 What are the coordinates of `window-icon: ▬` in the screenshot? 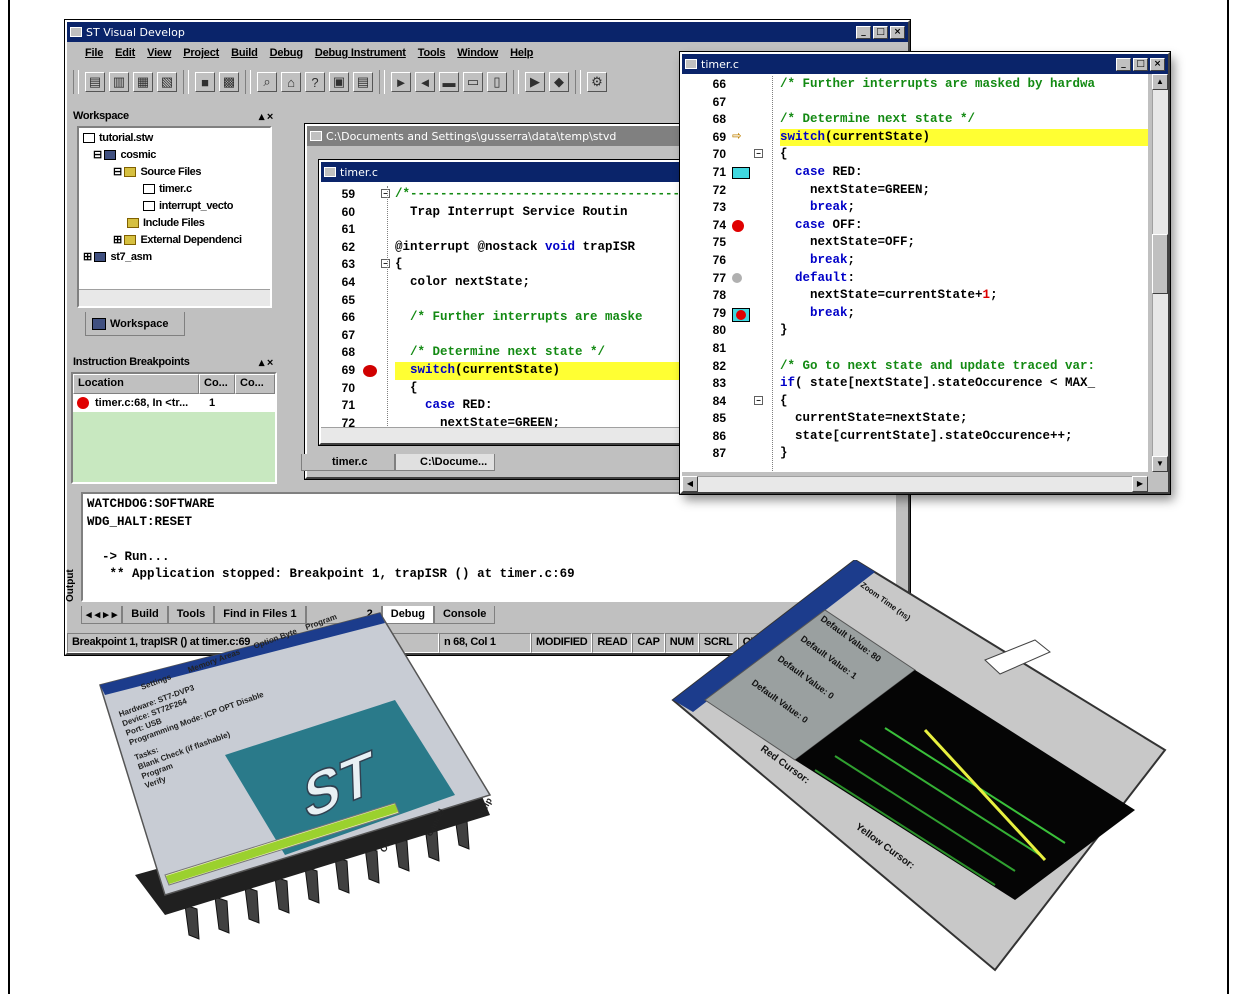 It's located at (449, 82).